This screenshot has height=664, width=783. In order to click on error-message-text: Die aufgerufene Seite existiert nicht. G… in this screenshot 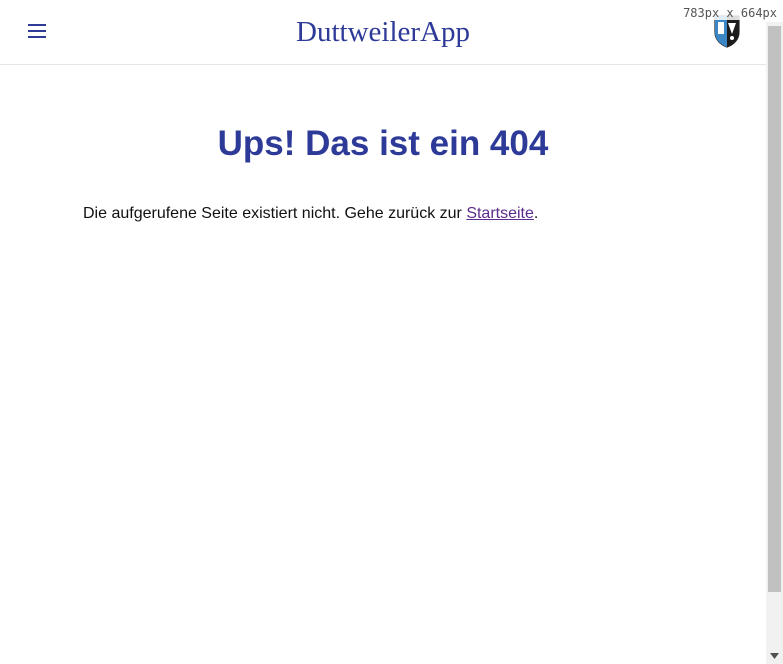, I will do `click(275, 213)`.